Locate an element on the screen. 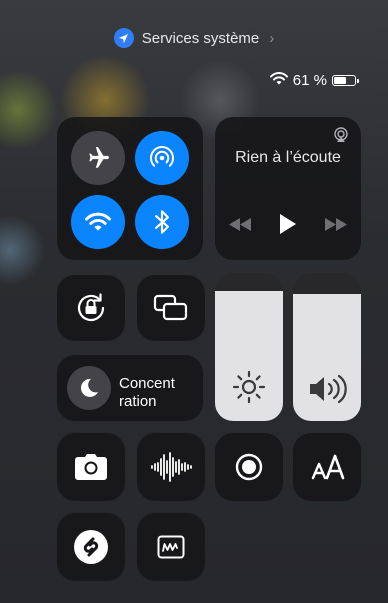 This screenshot has width=388, height=603. wifi-toggle is located at coordinates (98, 222).